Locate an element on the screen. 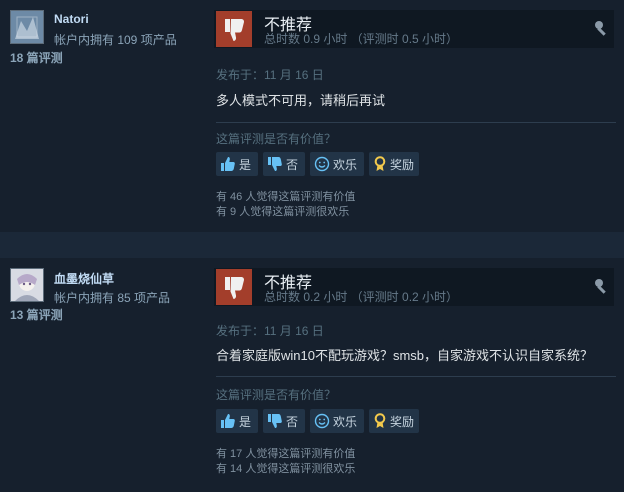 The height and width of the screenshot is (492, 624). funny-count: 有 9 人觉得这篇评测很欢乐 is located at coordinates (283, 212).